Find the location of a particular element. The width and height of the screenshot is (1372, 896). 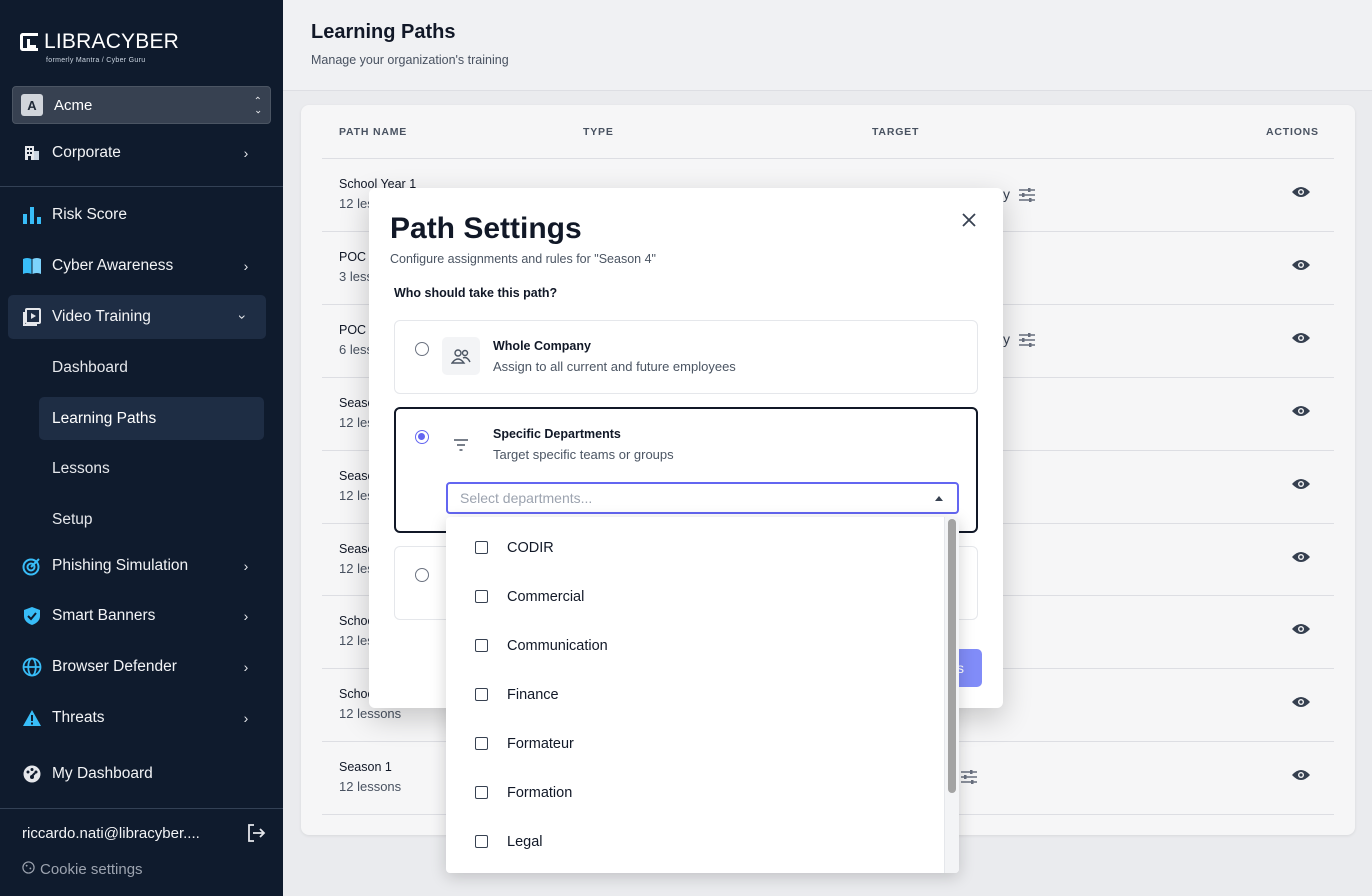

gauge-icon is located at coordinates (32, 774).